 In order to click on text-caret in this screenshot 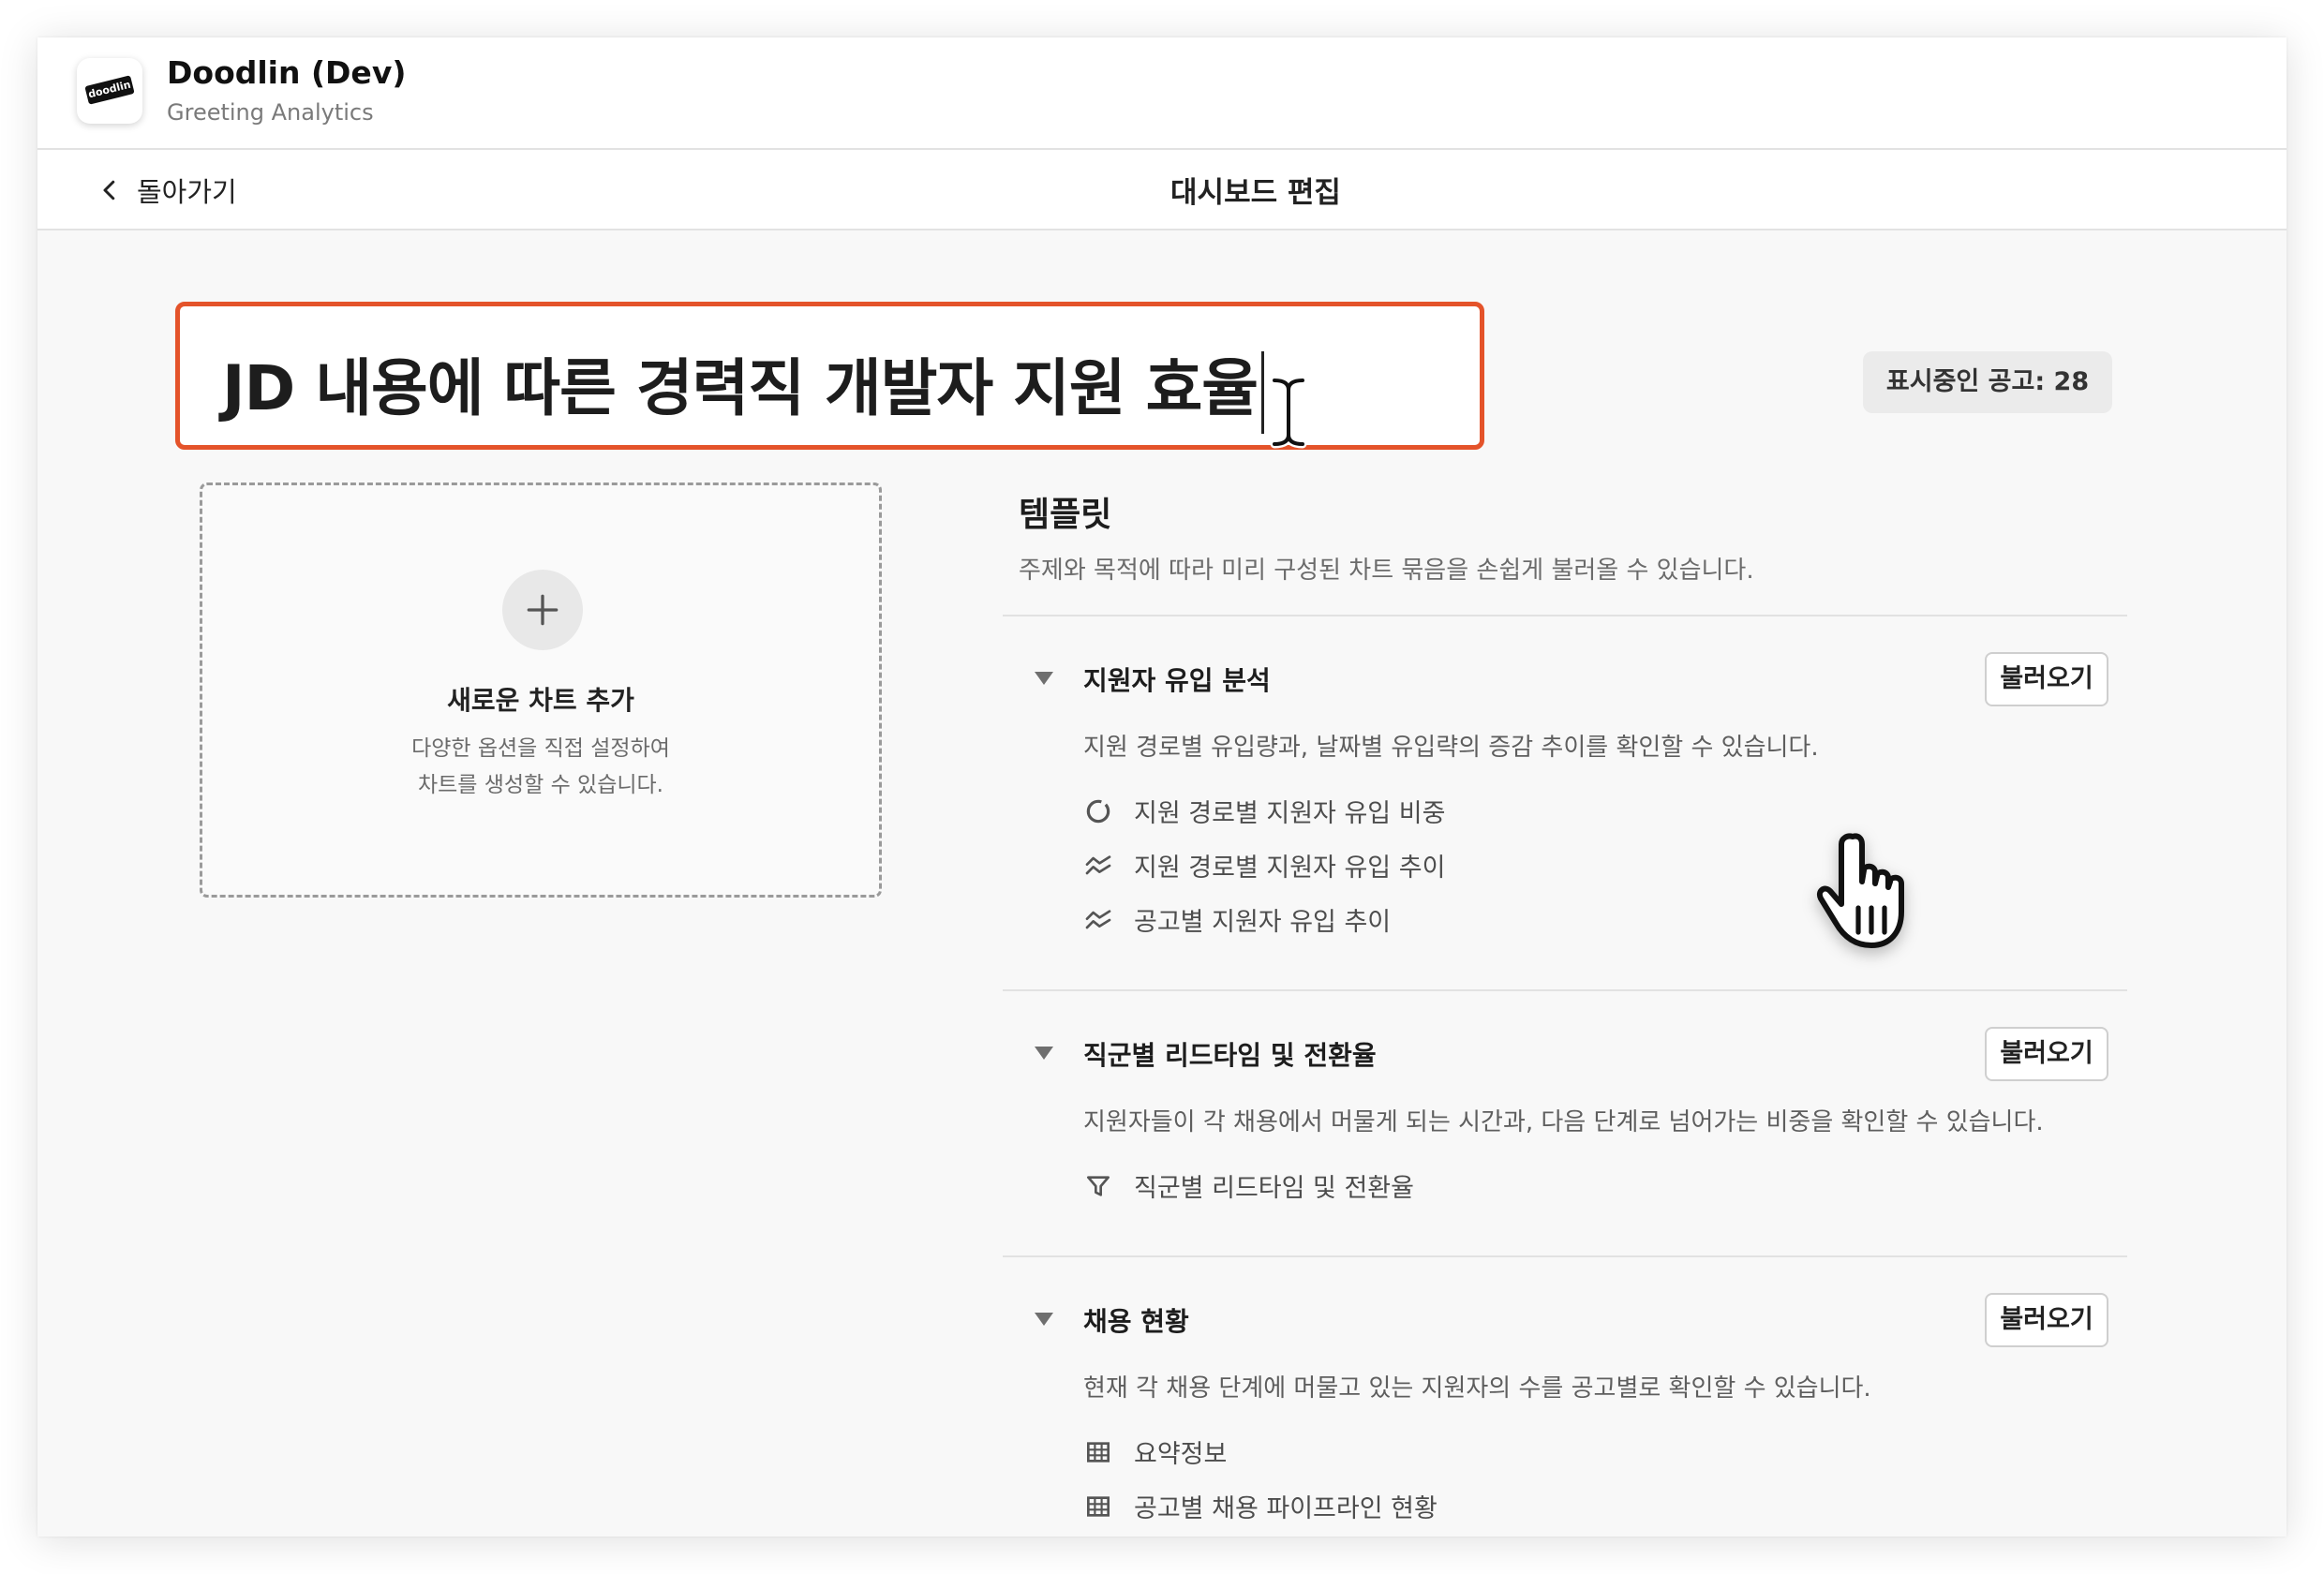, I will do `click(1263, 392)`.